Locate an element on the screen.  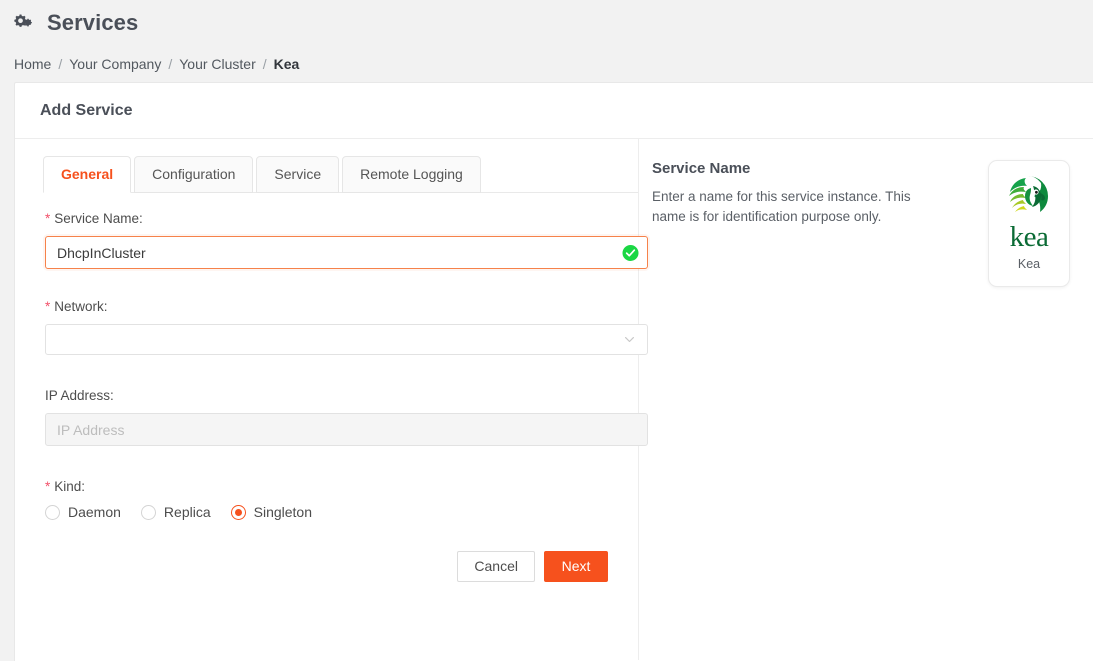
tab-configuration: Configuration is located at coordinates (194, 174).